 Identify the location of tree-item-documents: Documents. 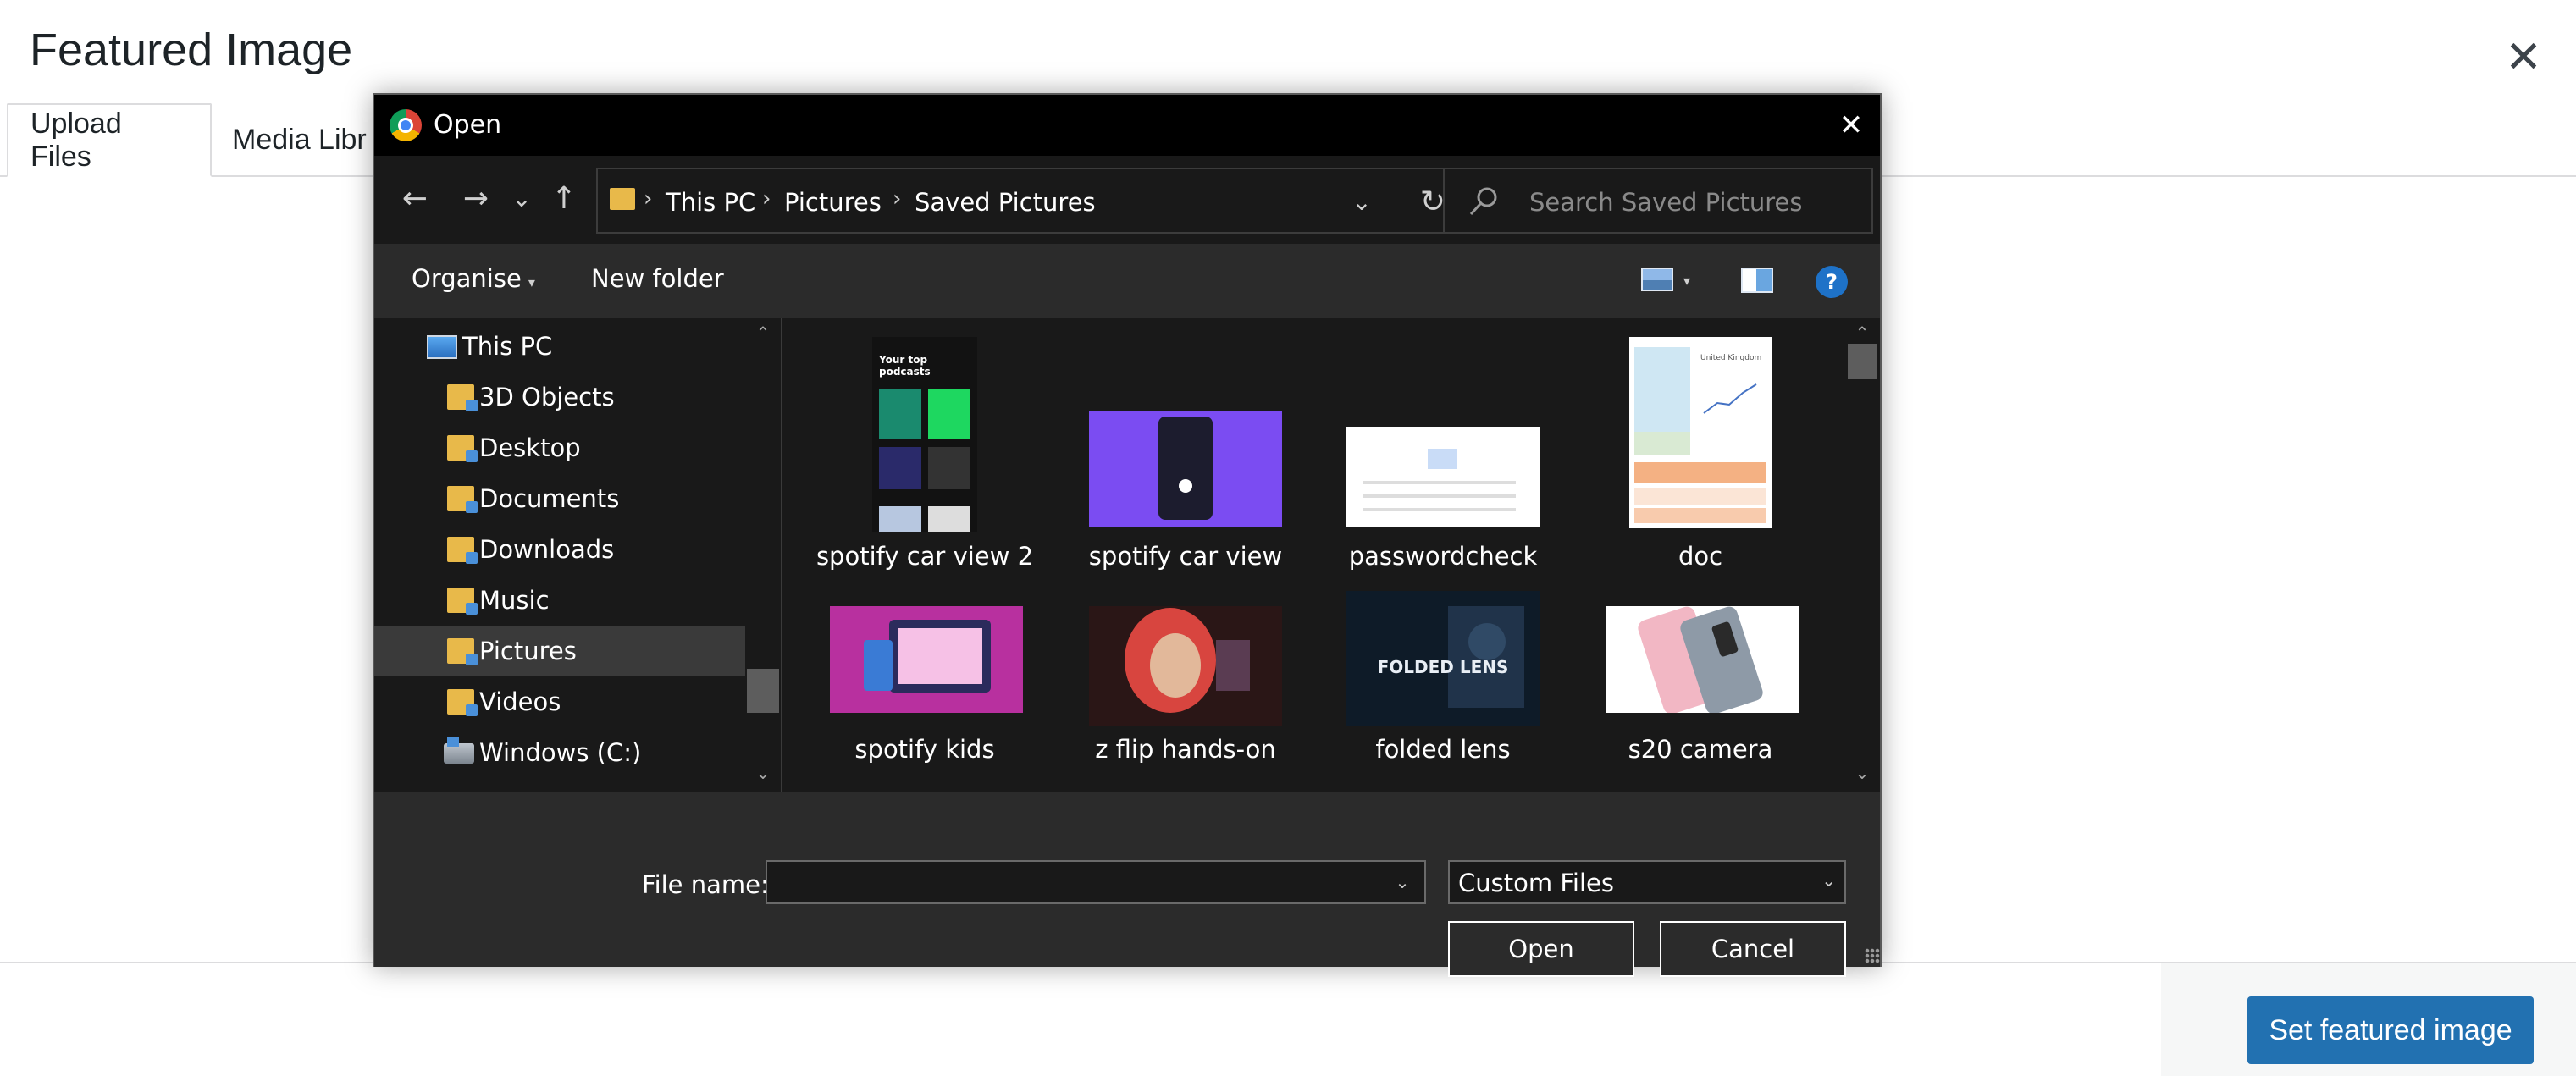
(559, 499).